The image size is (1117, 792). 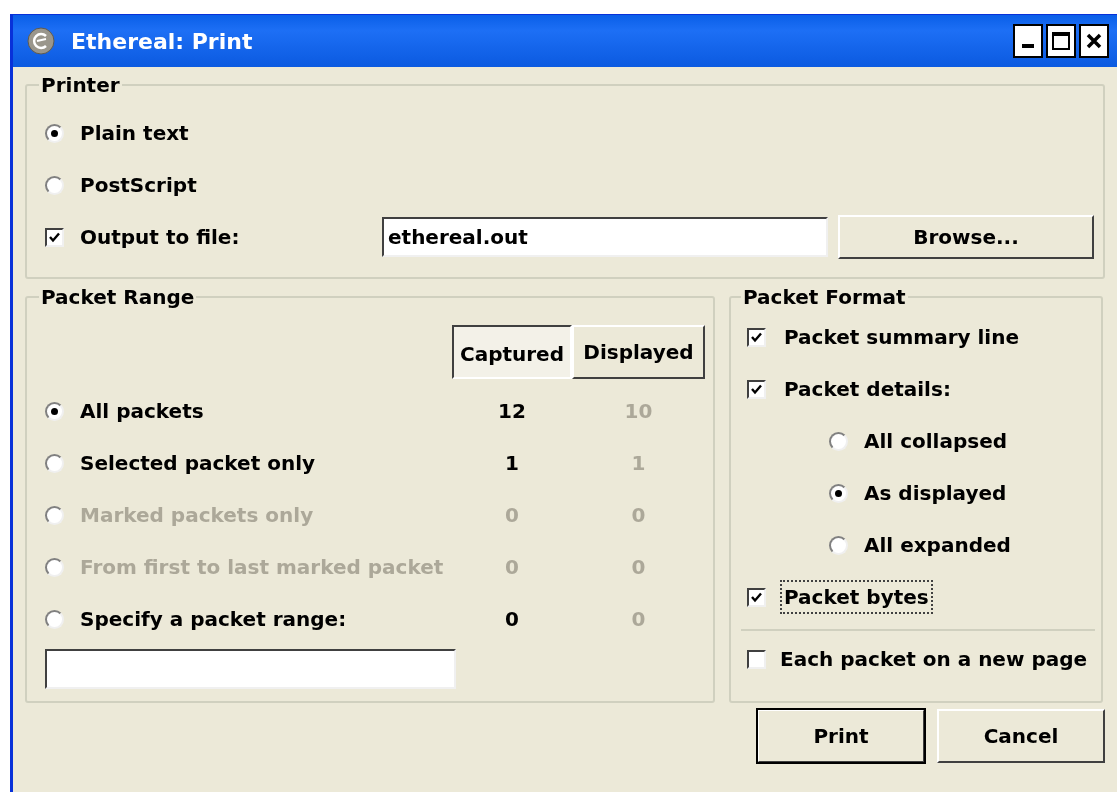 I want to click on group-title: Packet Format, so click(x=824, y=297).